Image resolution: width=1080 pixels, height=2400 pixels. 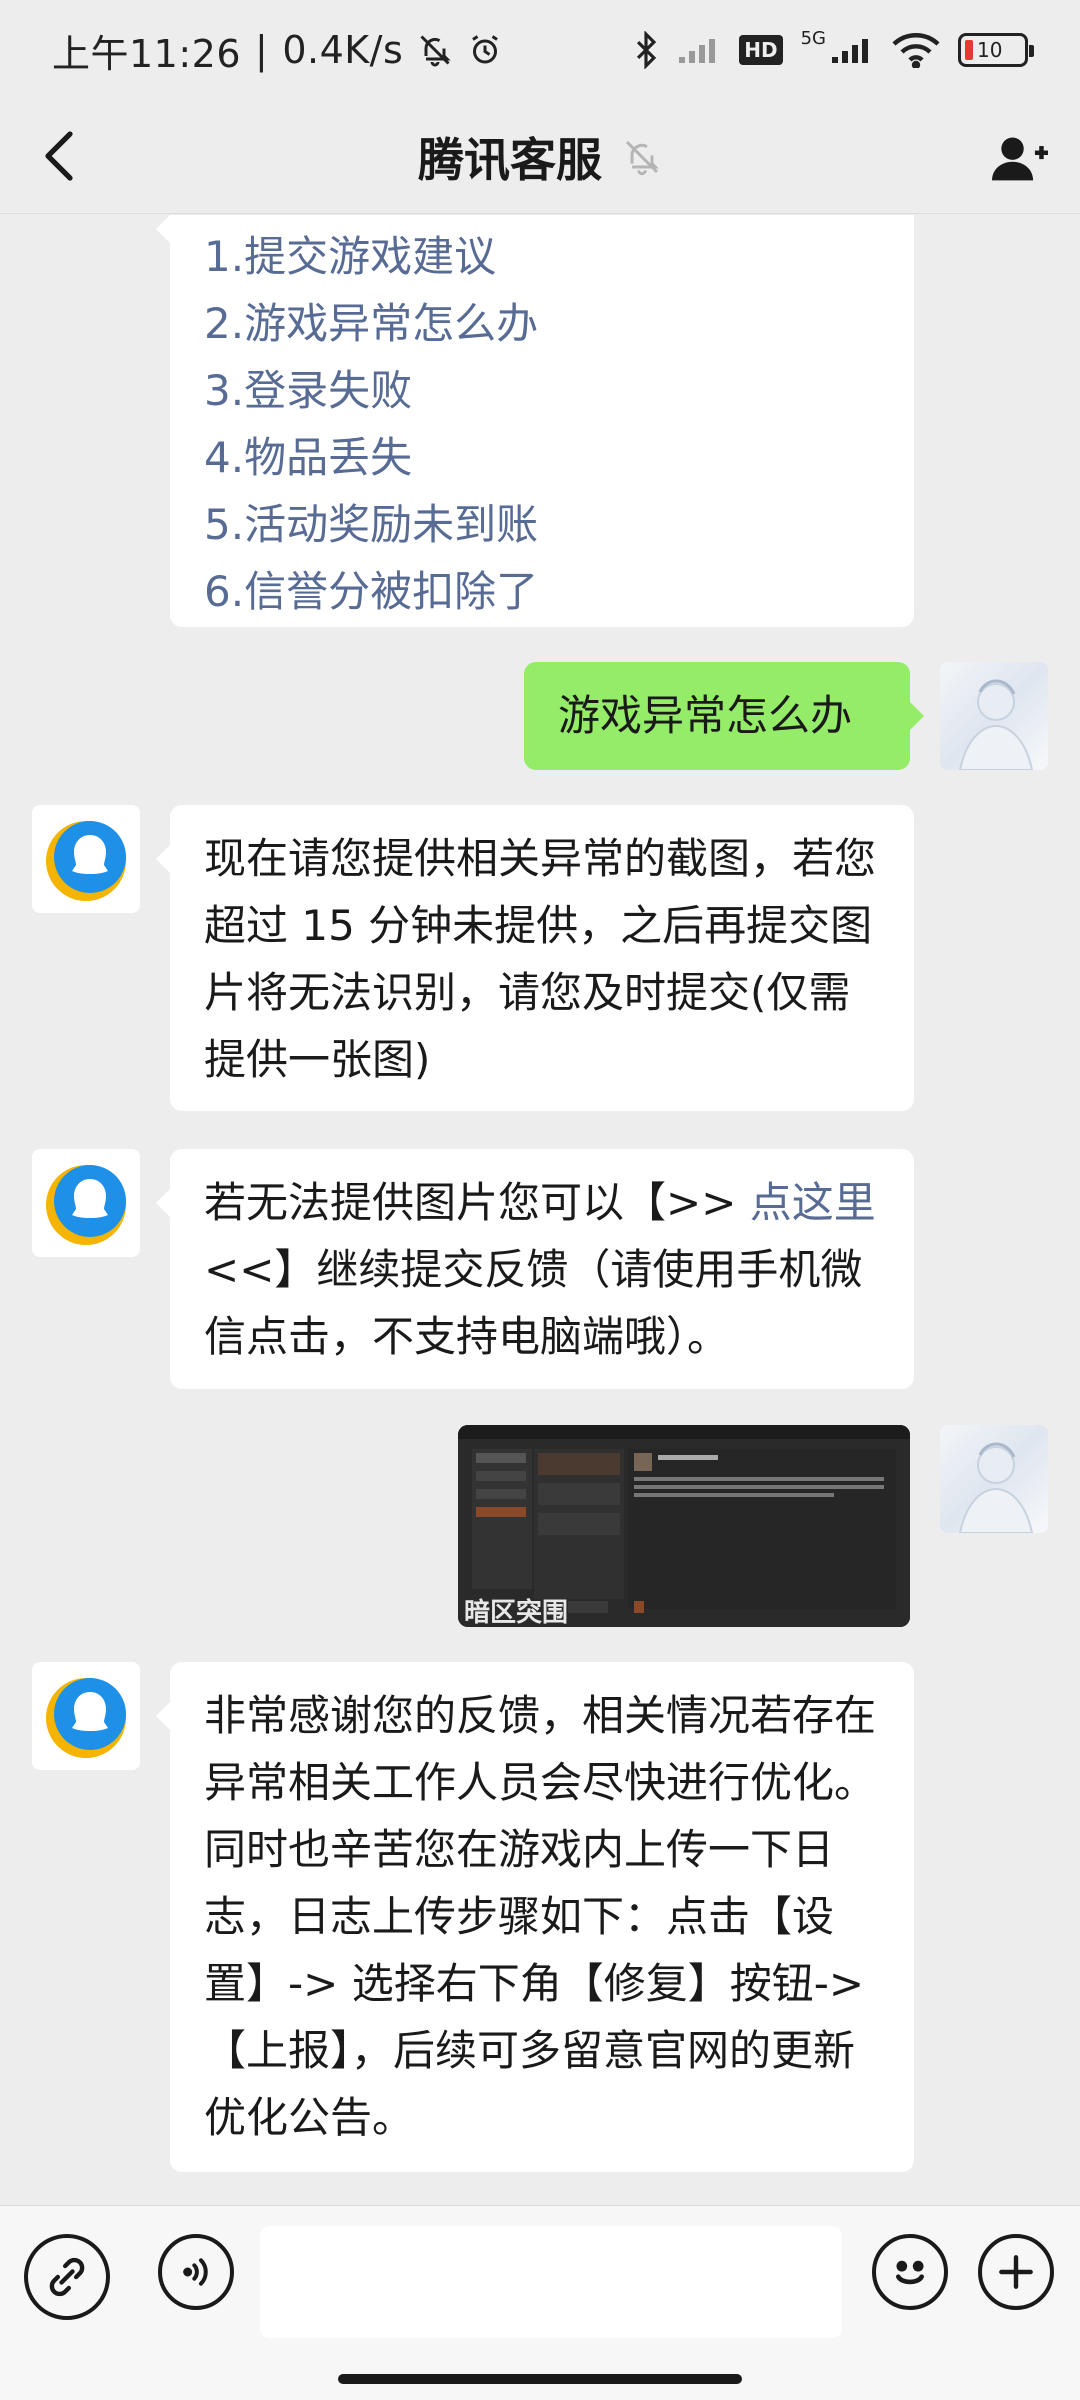 What do you see at coordinates (542, 591) in the screenshot?
I see `menu-item-6: 6.信誉分被扣除了` at bounding box center [542, 591].